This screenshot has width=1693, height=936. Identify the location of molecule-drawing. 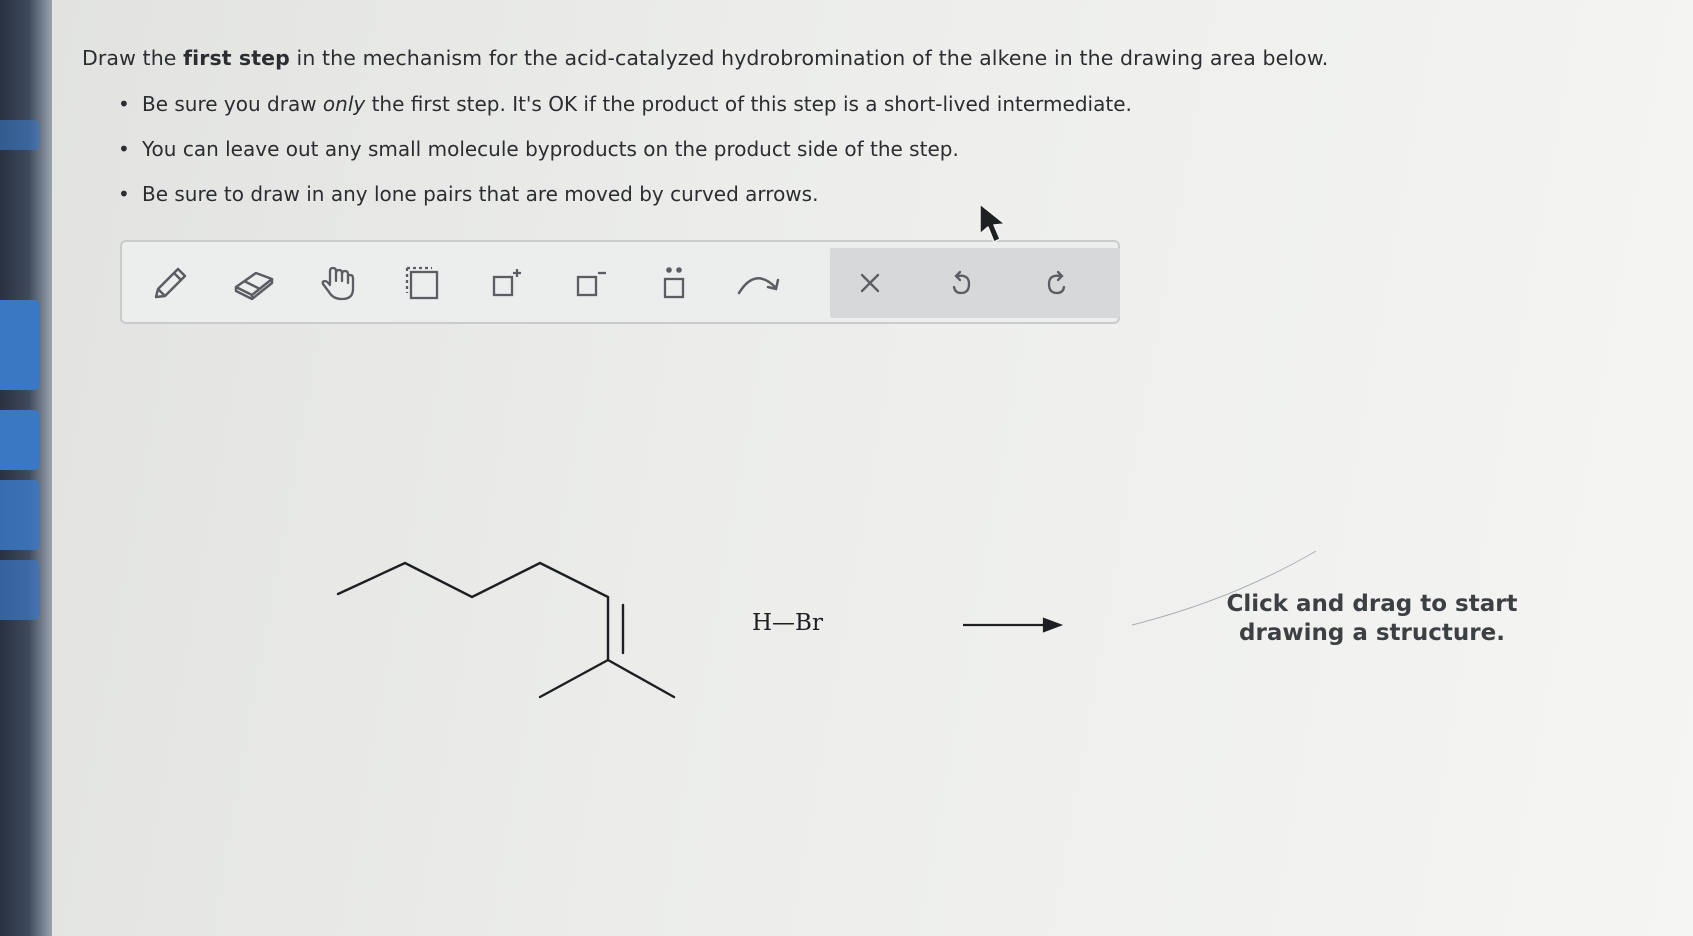
(826, 624).